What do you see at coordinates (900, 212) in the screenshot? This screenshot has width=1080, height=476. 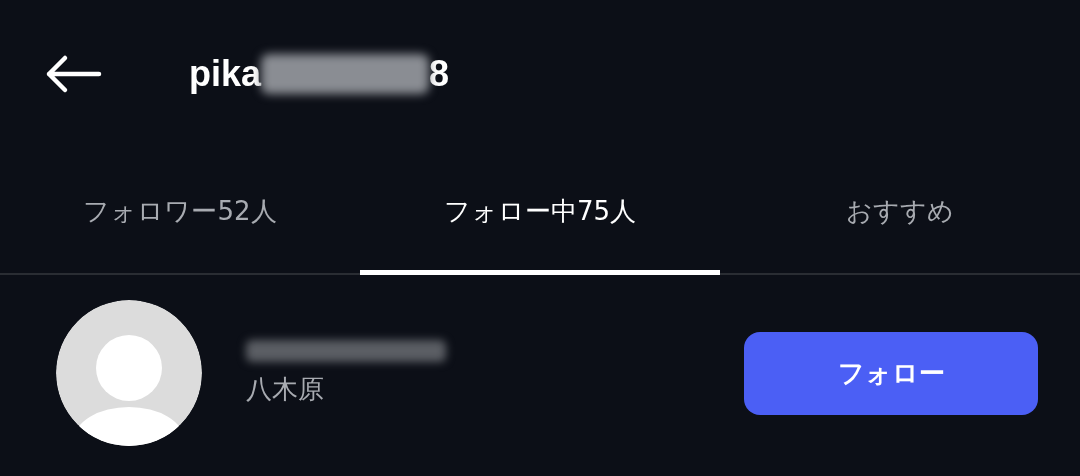 I see `tab: おすすめ` at bounding box center [900, 212].